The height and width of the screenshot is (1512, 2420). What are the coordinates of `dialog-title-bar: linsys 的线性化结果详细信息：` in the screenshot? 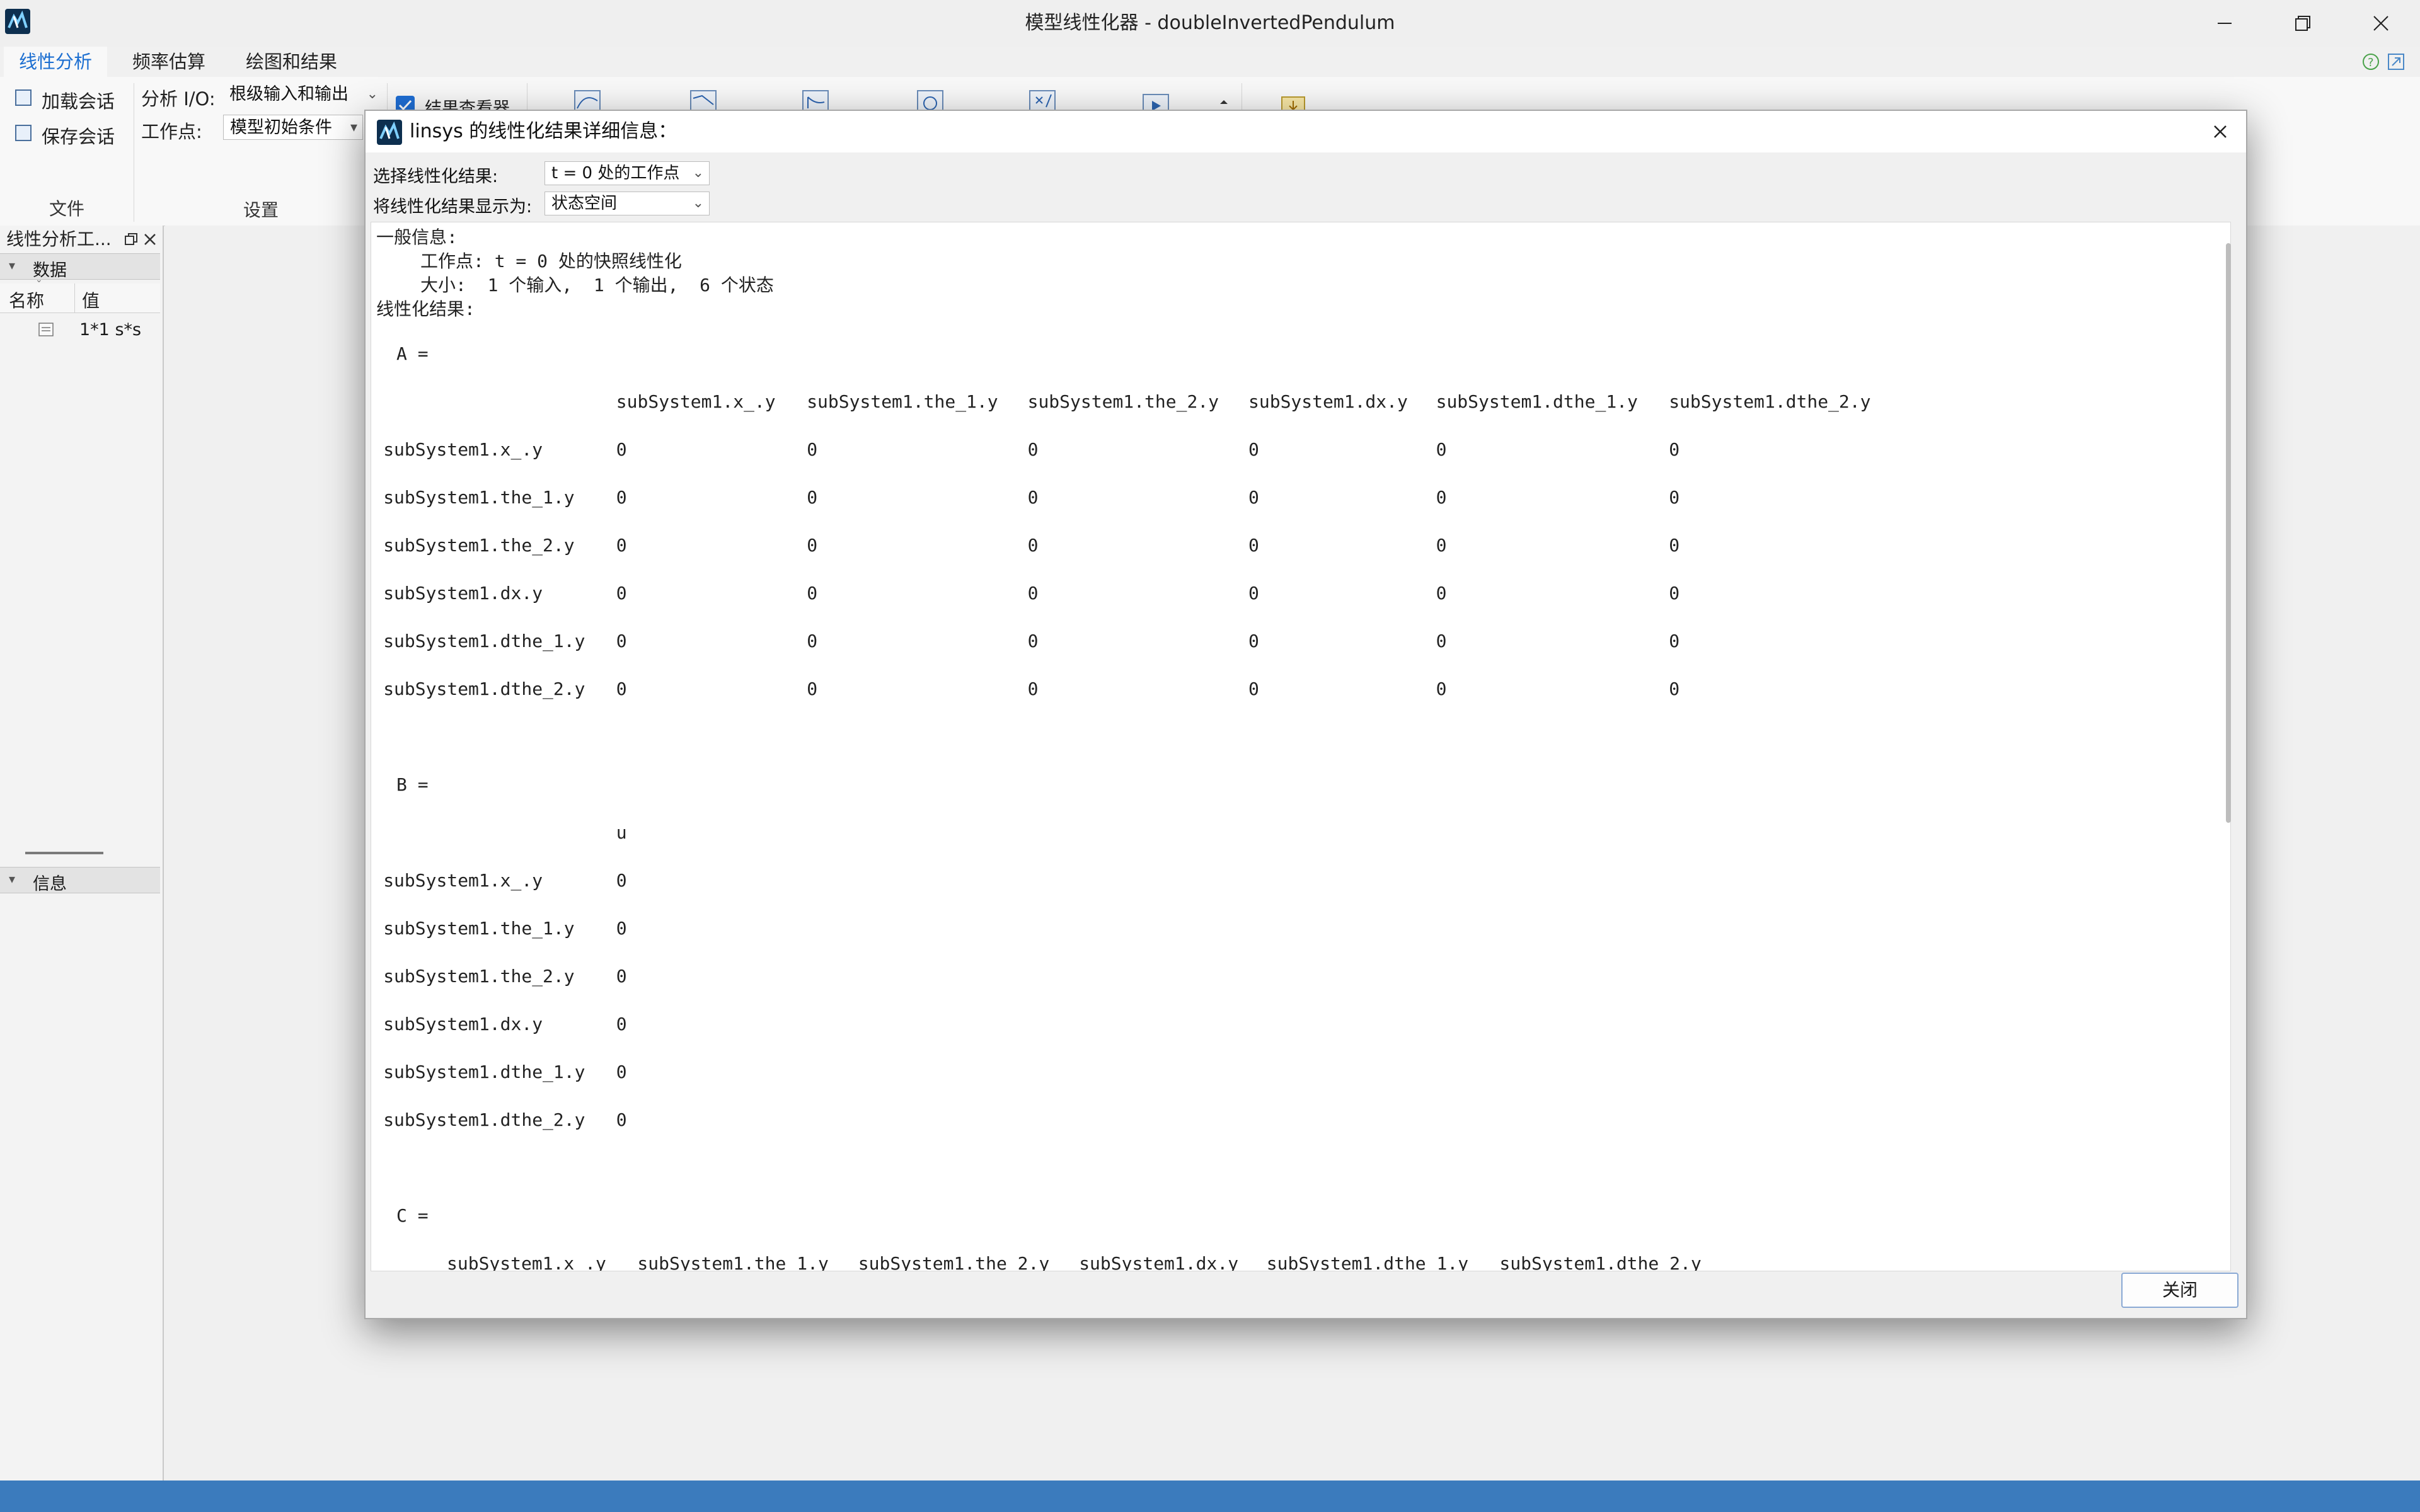 It's located at (1306, 131).